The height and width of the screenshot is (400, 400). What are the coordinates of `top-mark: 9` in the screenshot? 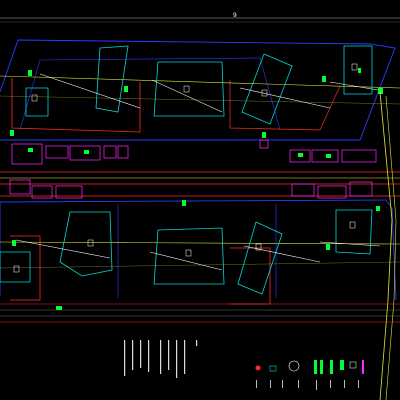 It's located at (235, 15).